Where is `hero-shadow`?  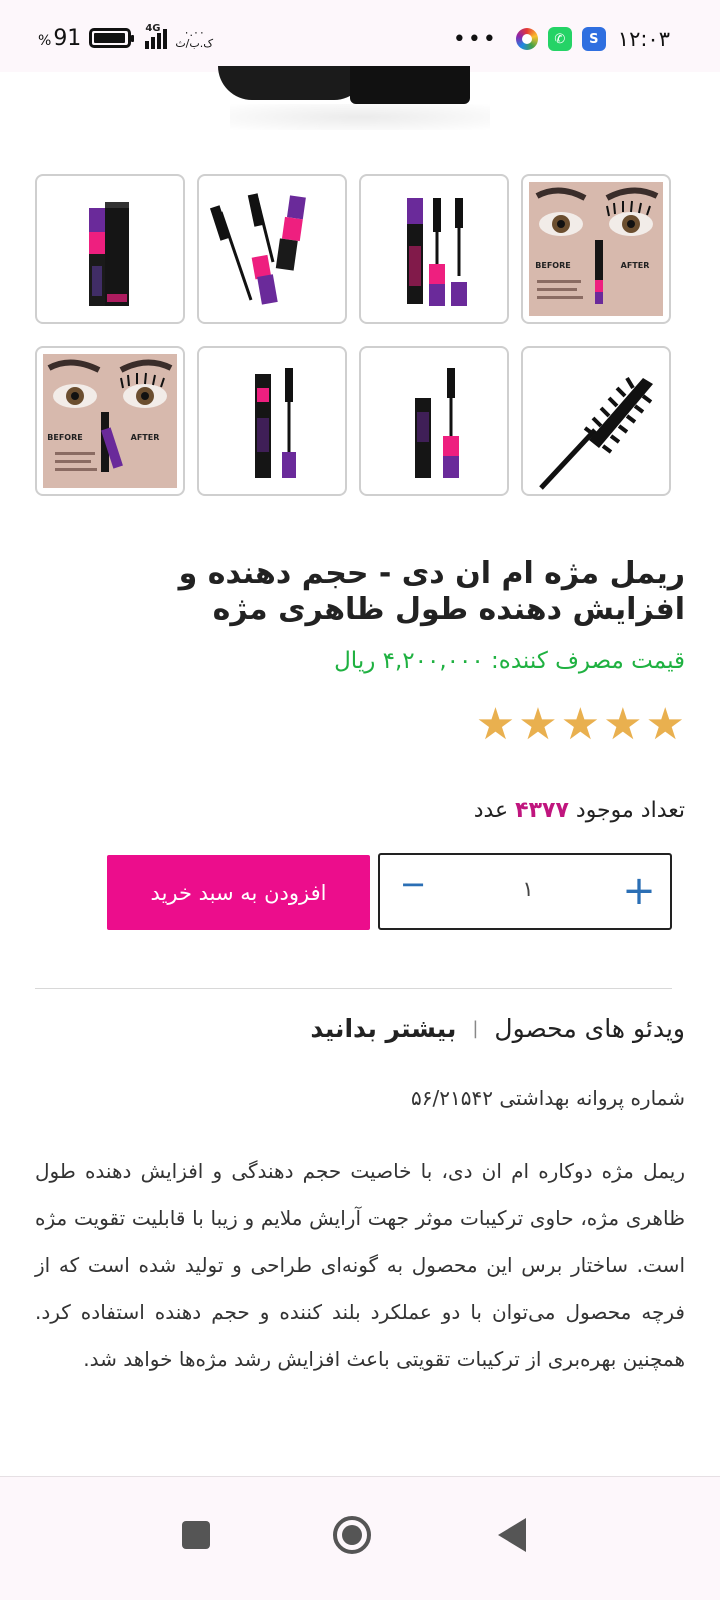 hero-shadow is located at coordinates (360, 117).